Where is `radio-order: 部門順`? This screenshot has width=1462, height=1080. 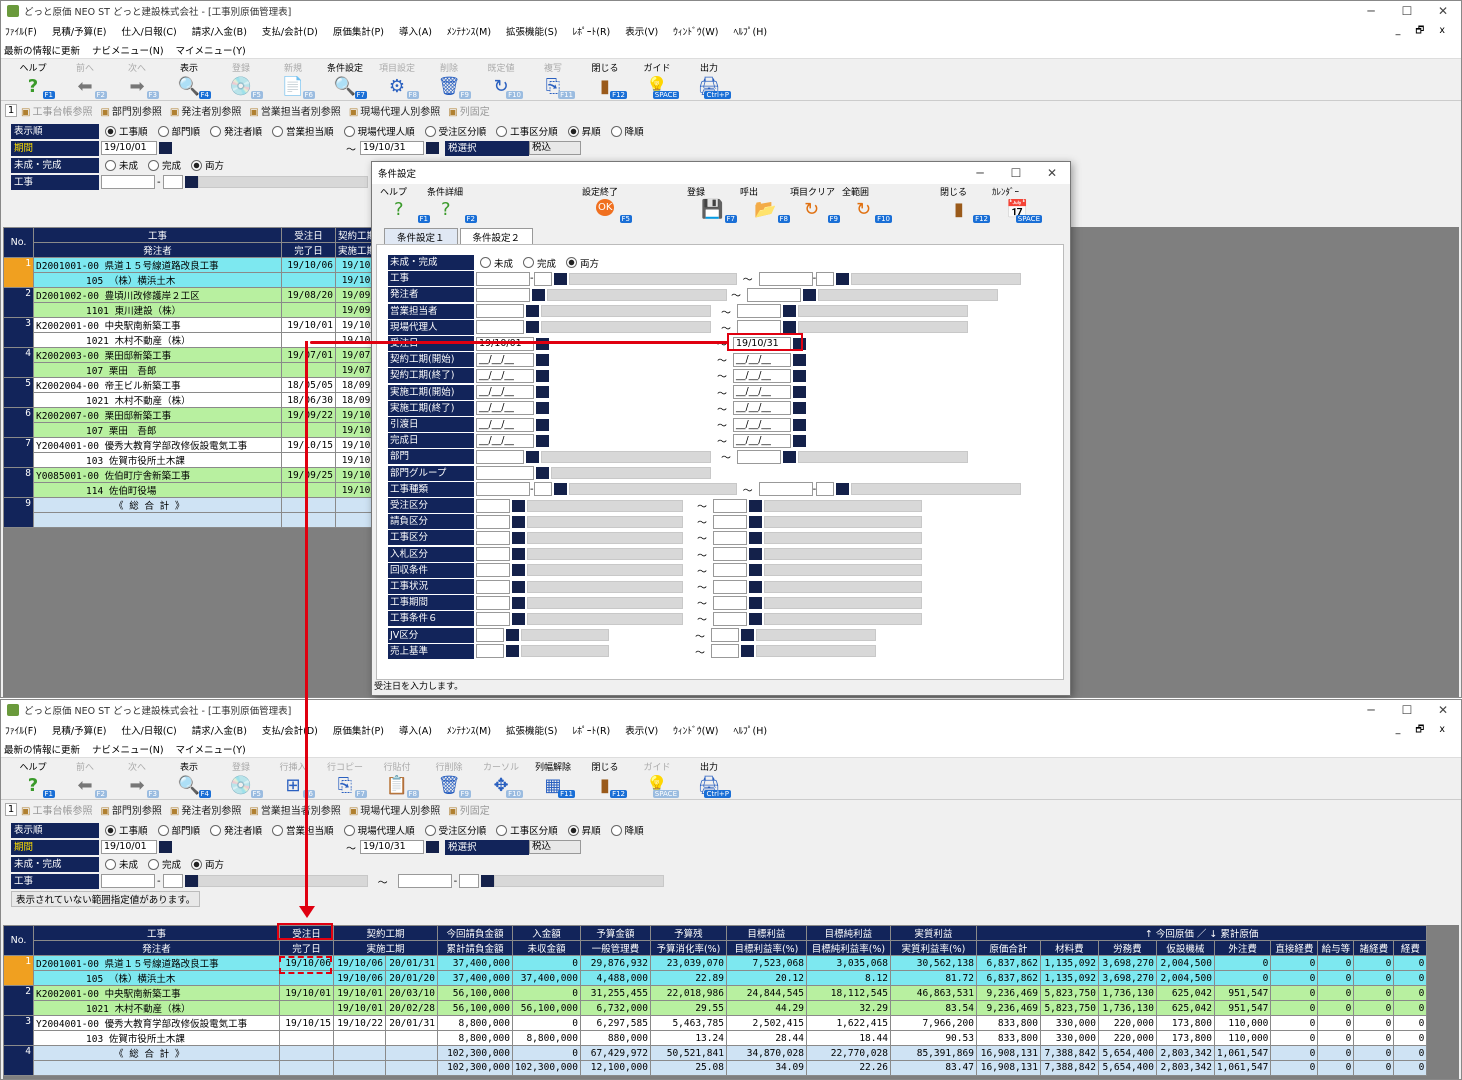 radio-order: 部門順 is located at coordinates (179, 830).